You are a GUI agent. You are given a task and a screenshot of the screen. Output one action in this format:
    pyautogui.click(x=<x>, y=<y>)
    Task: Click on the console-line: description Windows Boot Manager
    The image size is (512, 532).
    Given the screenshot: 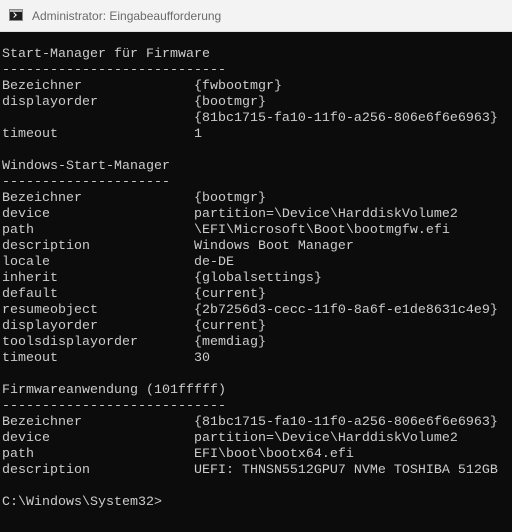 What is the action you would take?
    pyautogui.click(x=178, y=246)
    